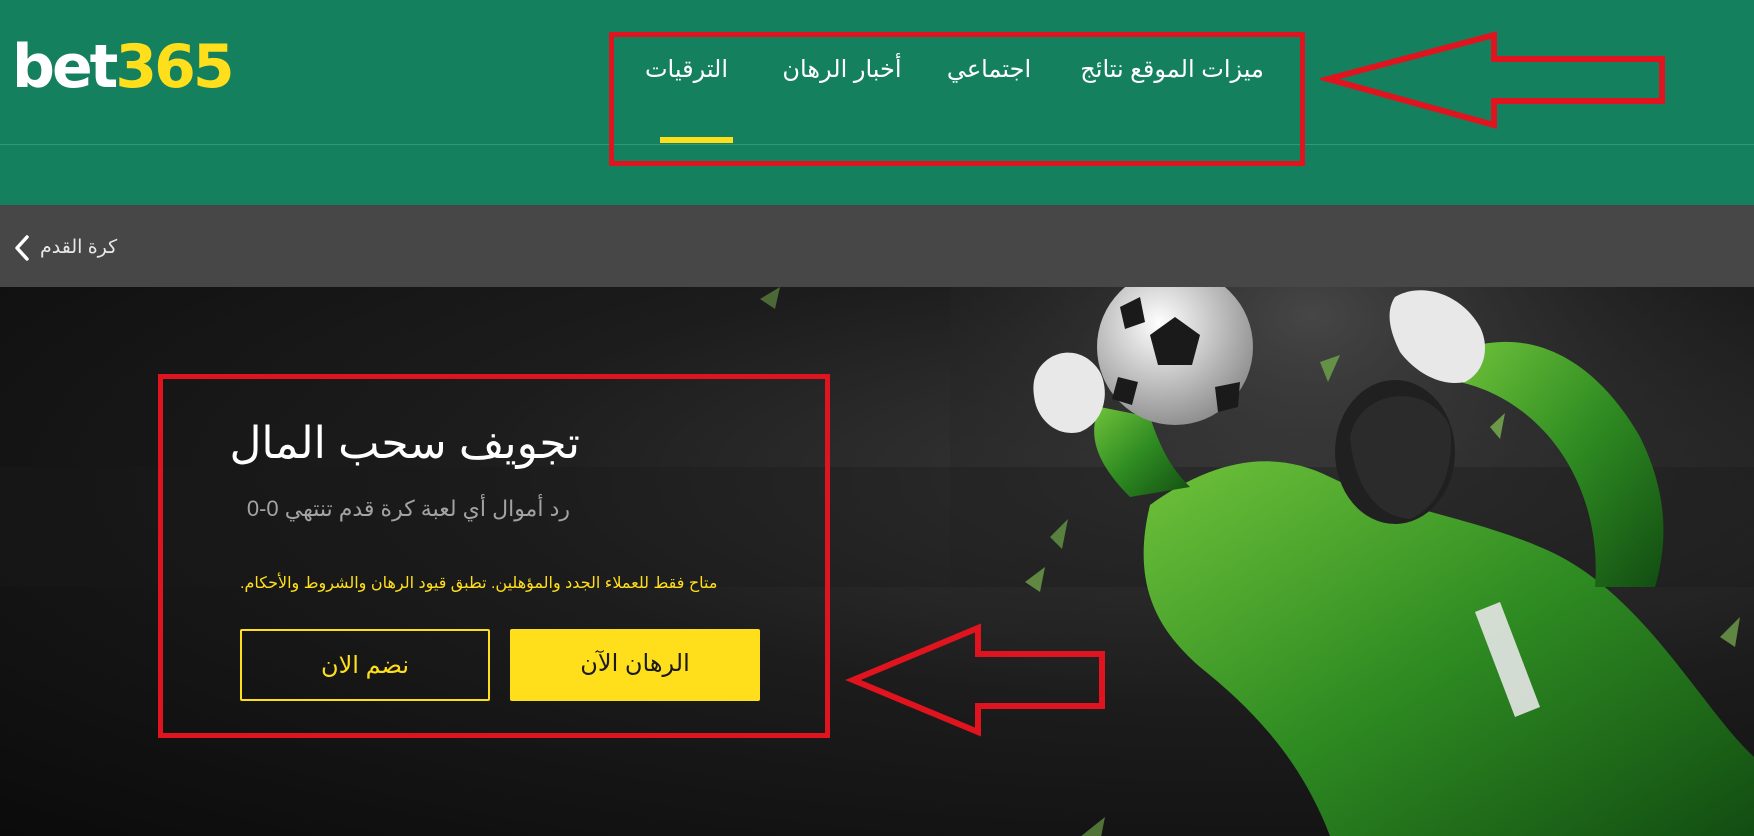 The image size is (1754, 836). What do you see at coordinates (1492, 80) in the screenshot?
I see `annotation-arrow-nav` at bounding box center [1492, 80].